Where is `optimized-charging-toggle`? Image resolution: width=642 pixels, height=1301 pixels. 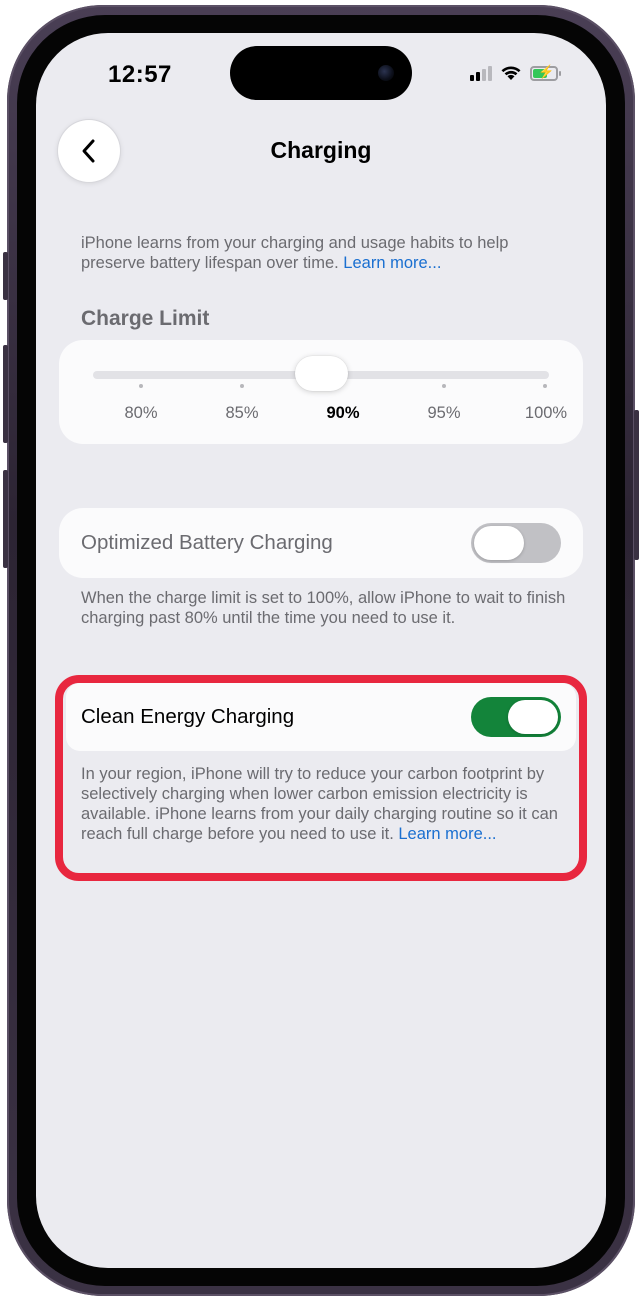
optimized-charging-toggle is located at coordinates (516, 543).